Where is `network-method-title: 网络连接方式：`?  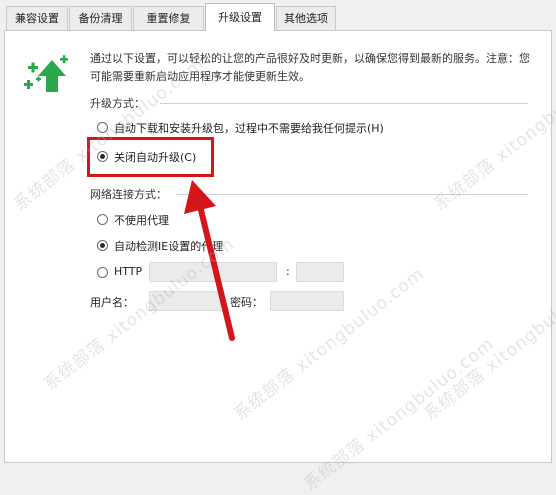
network-method-title: 网络连接方式： is located at coordinates (128, 194).